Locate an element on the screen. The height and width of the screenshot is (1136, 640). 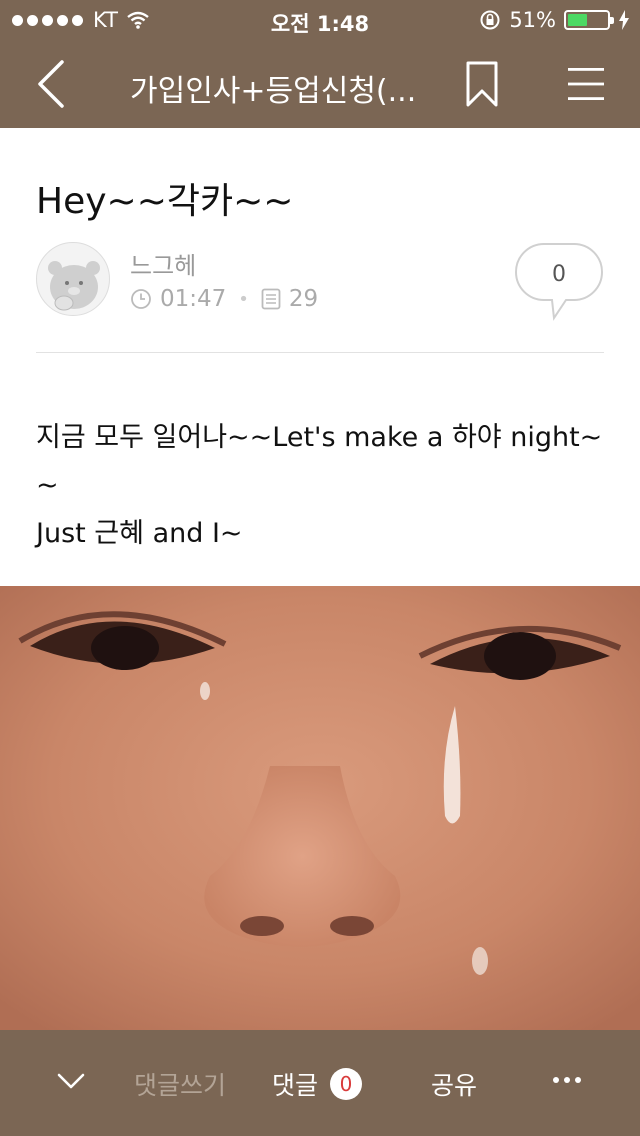
author-name: 느그헤 is located at coordinates (163, 263).